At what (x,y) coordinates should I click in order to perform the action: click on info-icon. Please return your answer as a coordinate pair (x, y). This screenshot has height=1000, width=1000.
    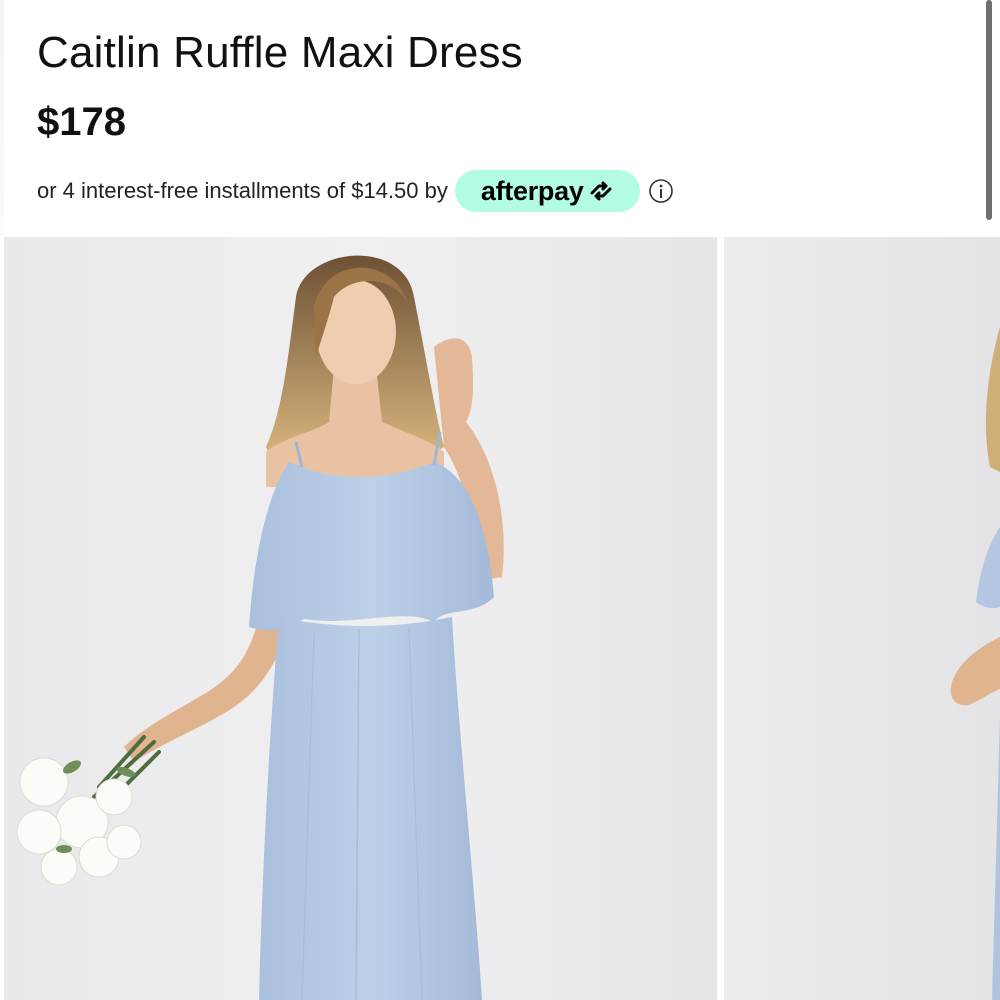
    Looking at the image, I should click on (661, 191).